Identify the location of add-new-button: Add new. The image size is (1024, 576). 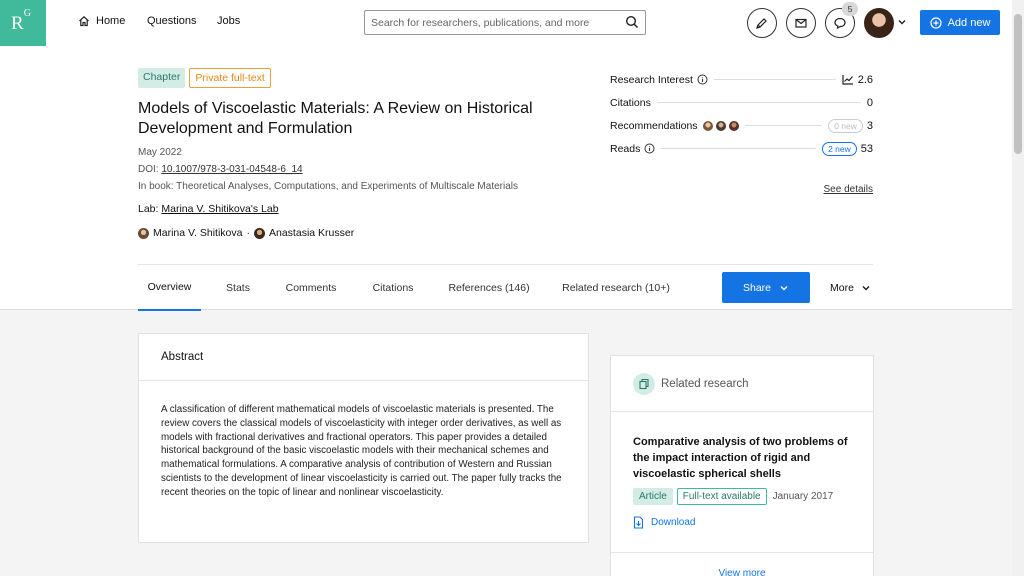
(960, 22).